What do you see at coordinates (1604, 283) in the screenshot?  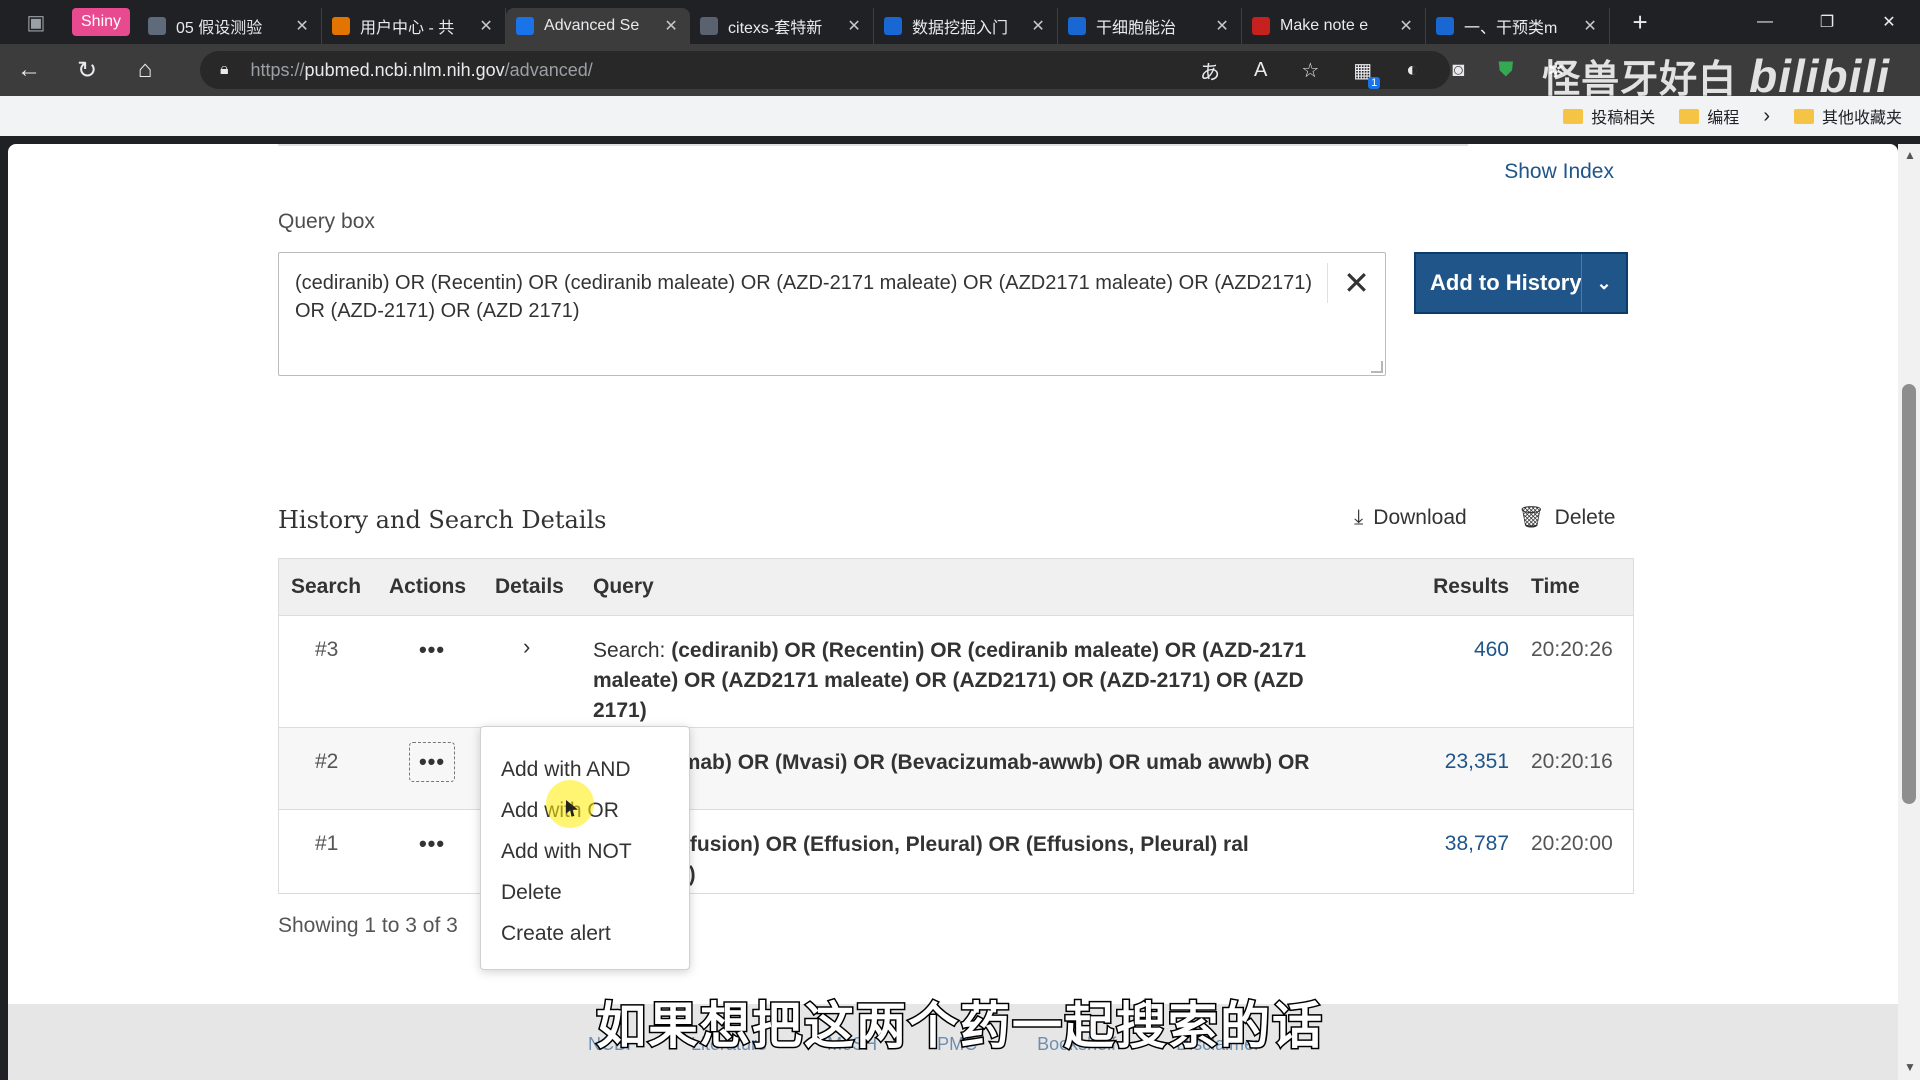 I see `chevron-down-icon: ⌄` at bounding box center [1604, 283].